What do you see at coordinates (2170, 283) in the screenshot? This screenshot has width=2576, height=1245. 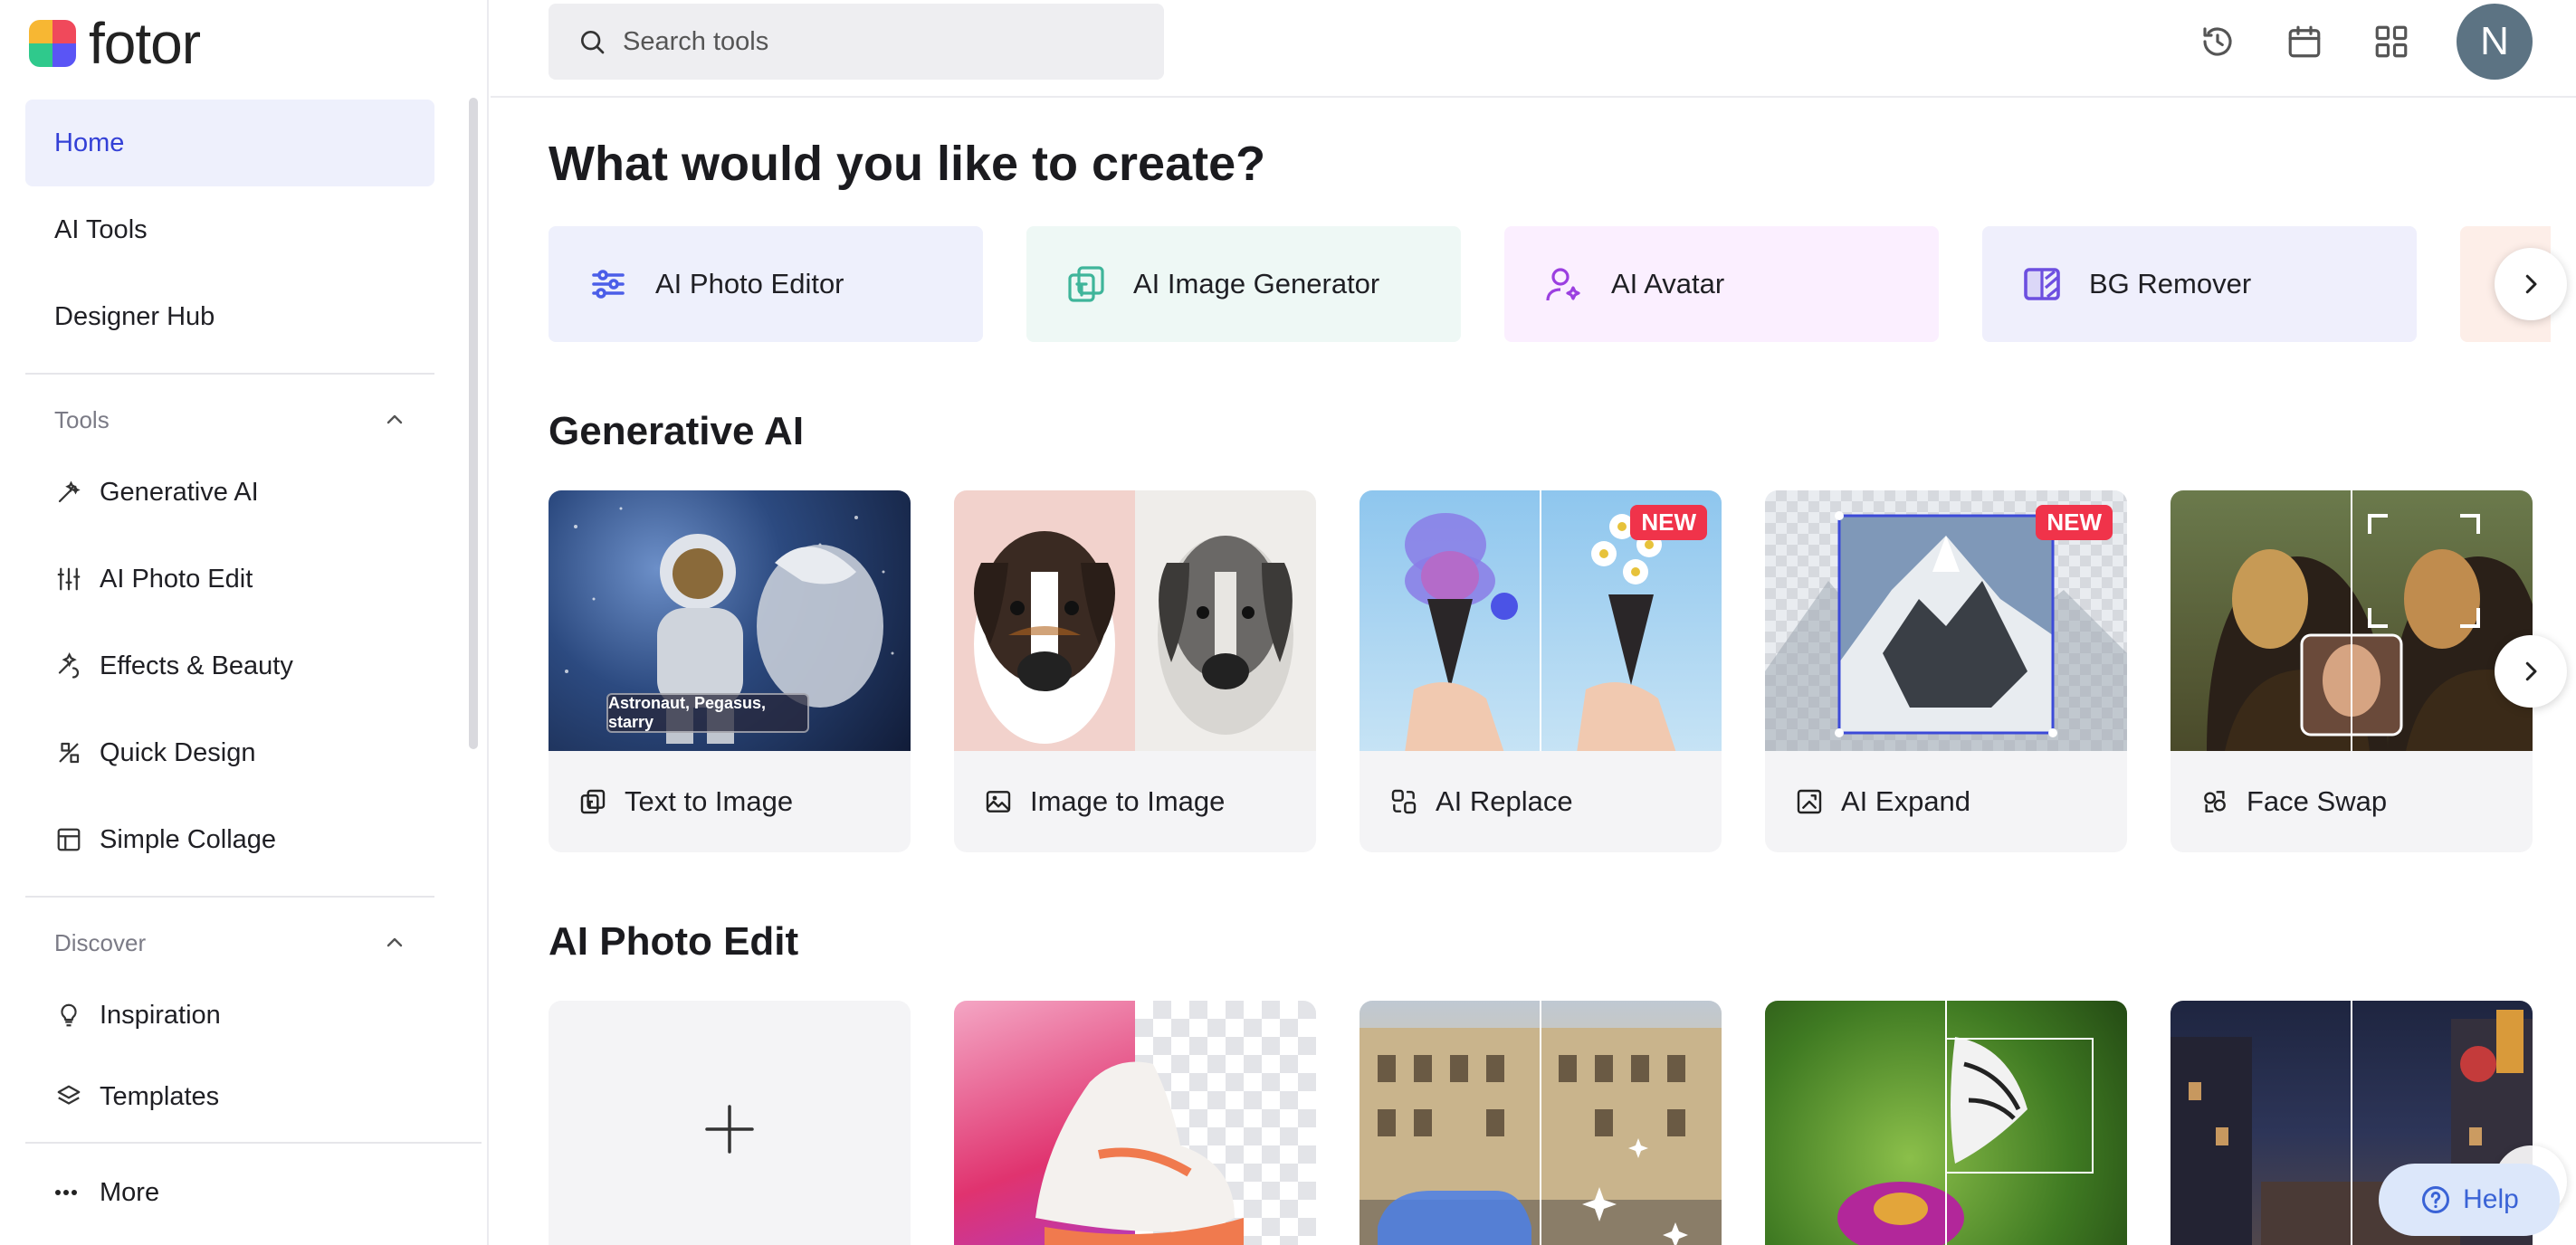 I see `quick-action-label: BG Remover` at bounding box center [2170, 283].